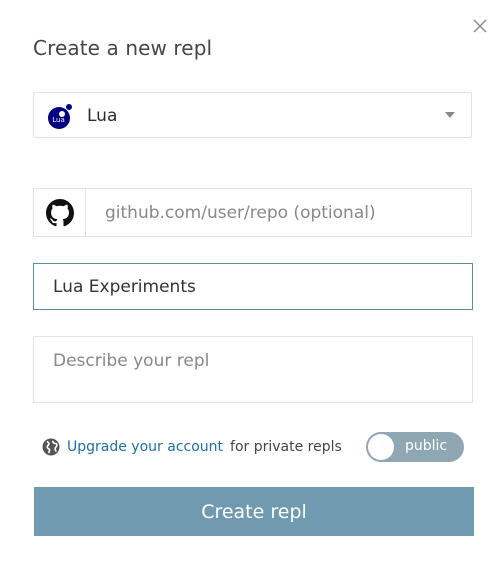  What do you see at coordinates (253, 369) in the screenshot?
I see `description-input` at bounding box center [253, 369].